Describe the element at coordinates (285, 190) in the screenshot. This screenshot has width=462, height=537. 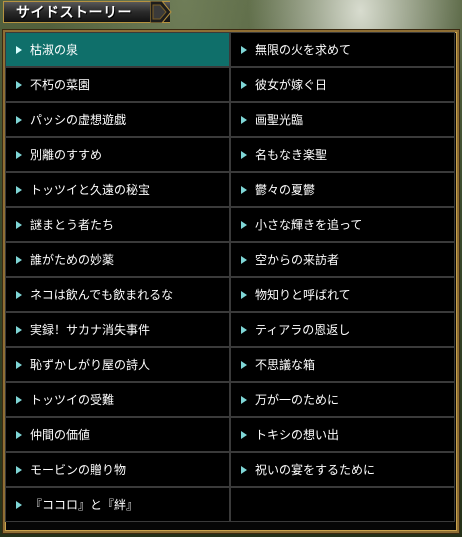
I see `story-label: 鬱々の夏鬱` at that location.